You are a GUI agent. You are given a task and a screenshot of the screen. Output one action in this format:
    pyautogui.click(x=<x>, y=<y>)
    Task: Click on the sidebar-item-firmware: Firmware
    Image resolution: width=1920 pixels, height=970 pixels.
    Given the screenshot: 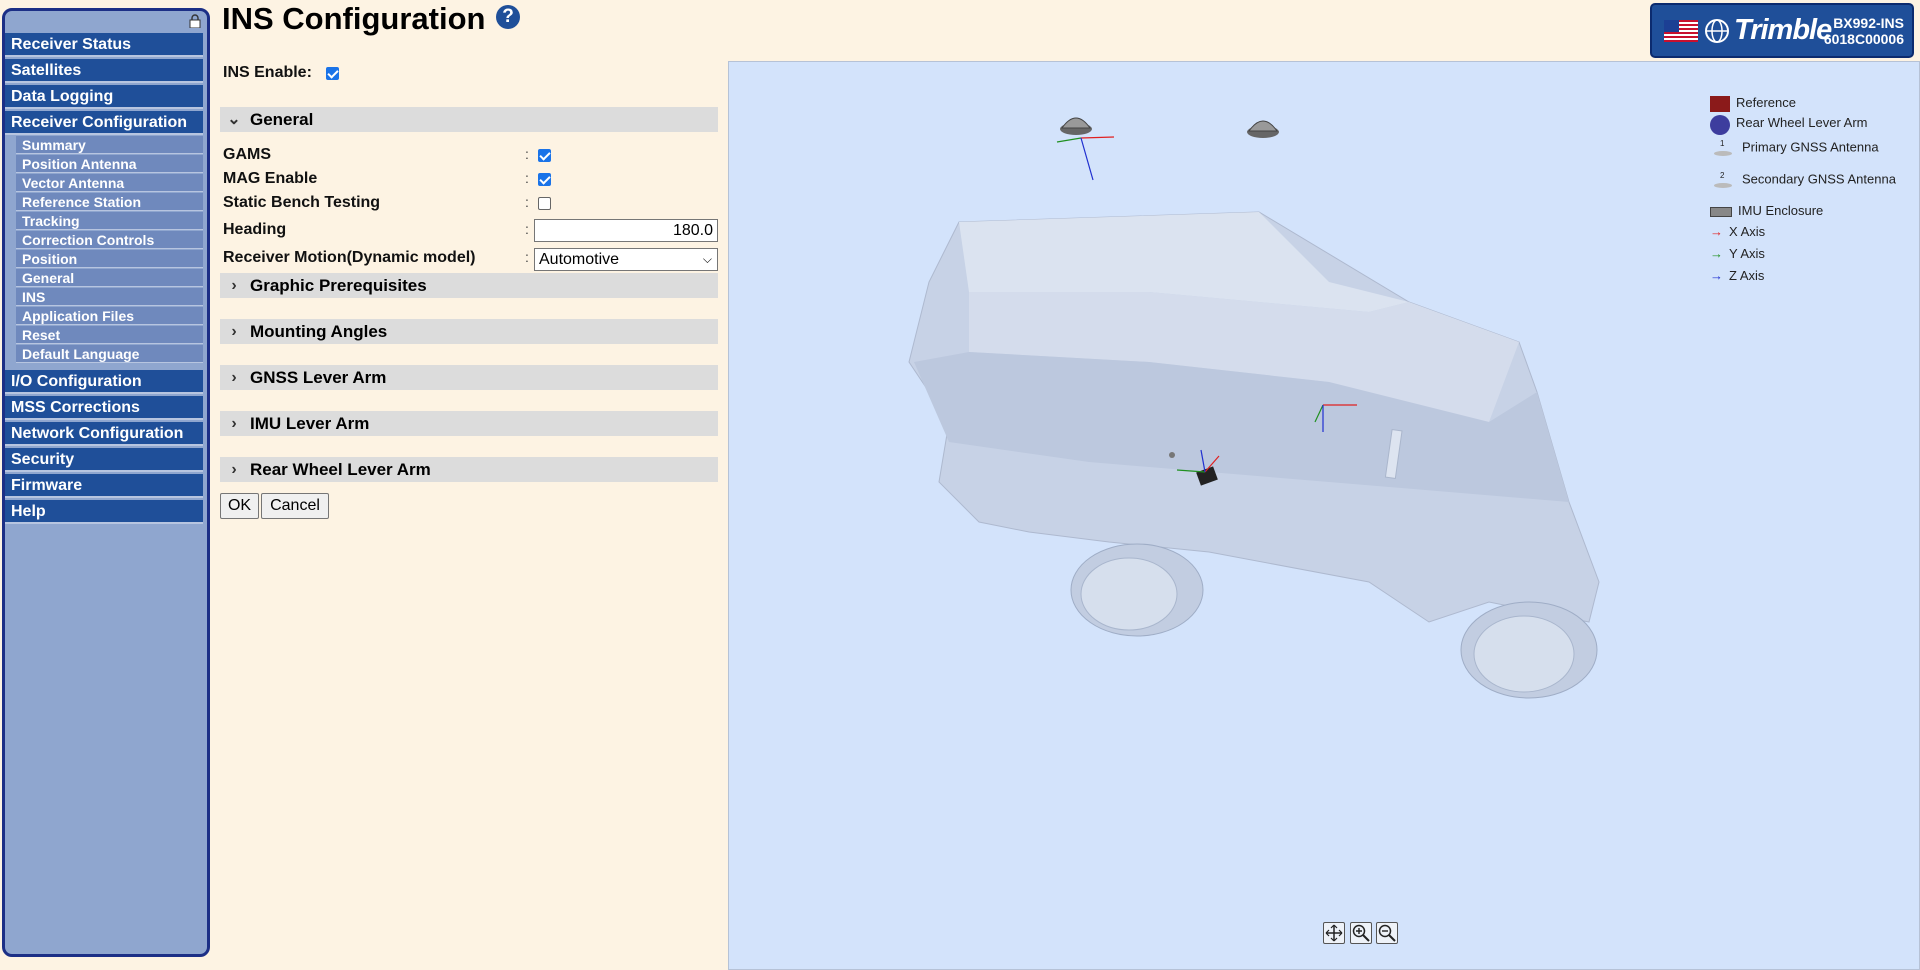 What is the action you would take?
    pyautogui.click(x=104, y=486)
    